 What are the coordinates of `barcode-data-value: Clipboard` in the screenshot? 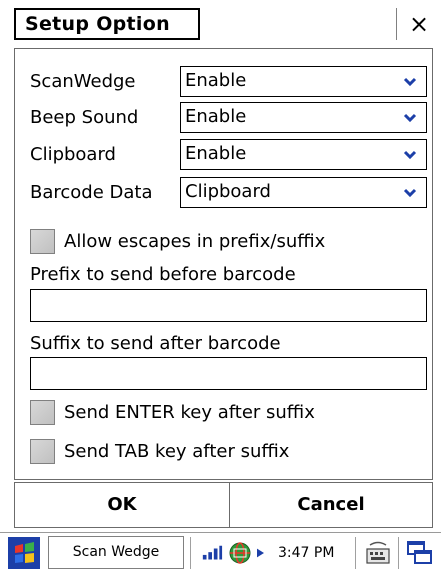 It's located at (228, 191).